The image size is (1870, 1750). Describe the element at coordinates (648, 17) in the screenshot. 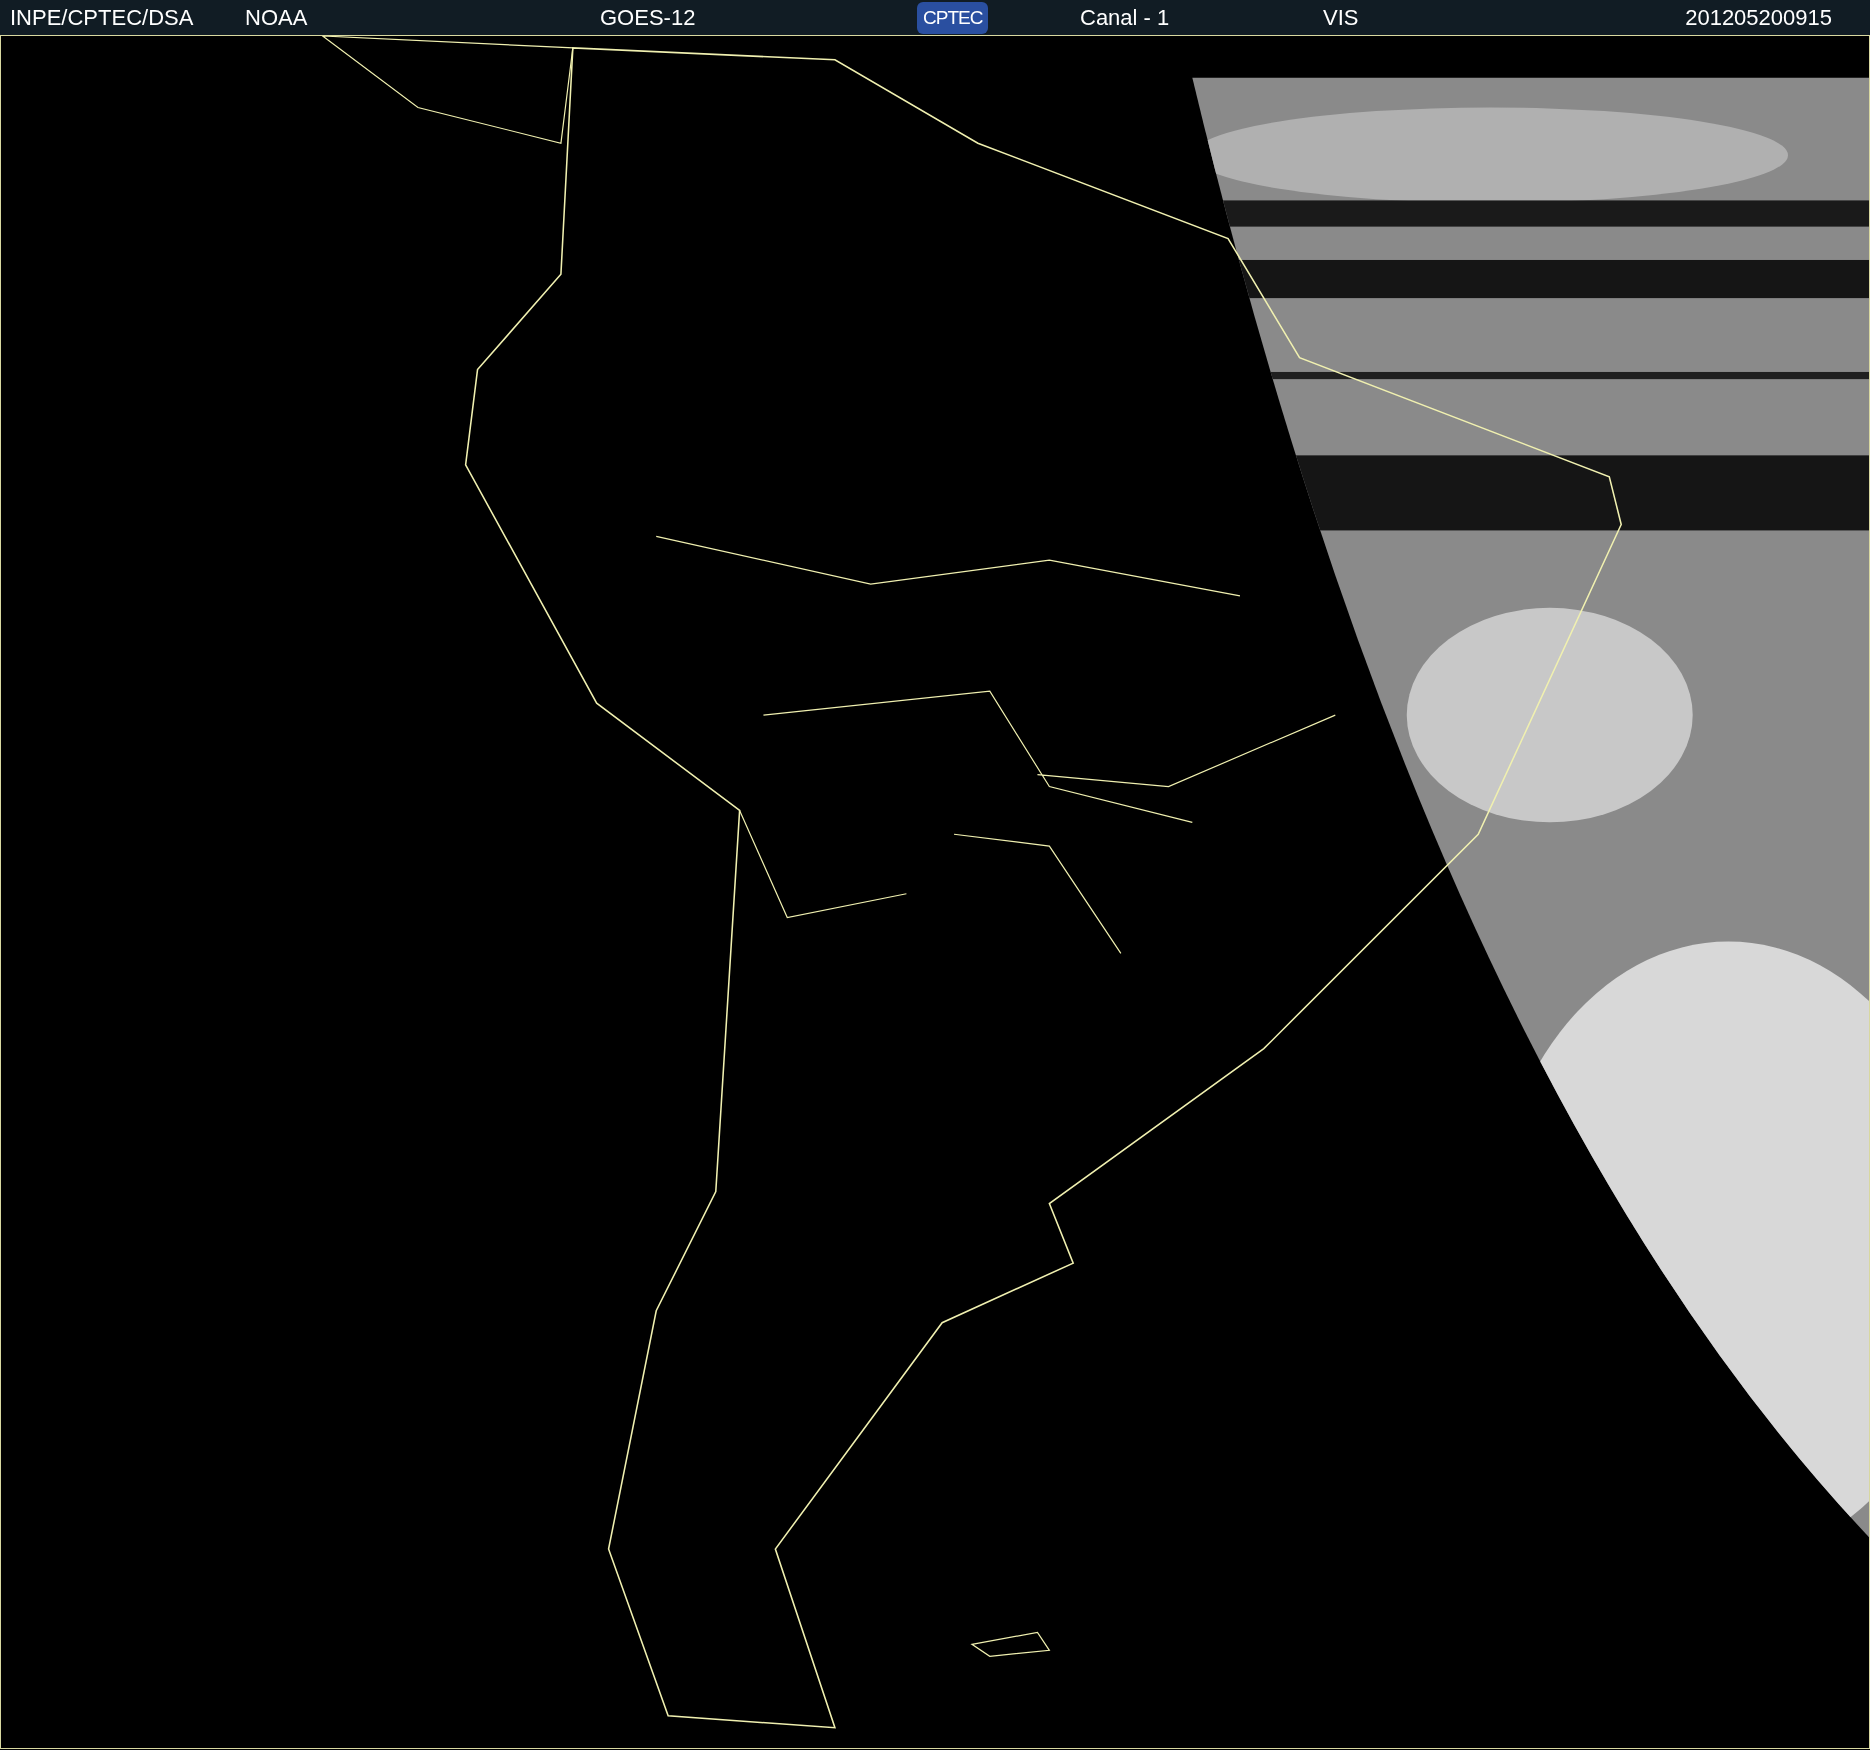

I see `satellite-label: GOES-12` at that location.